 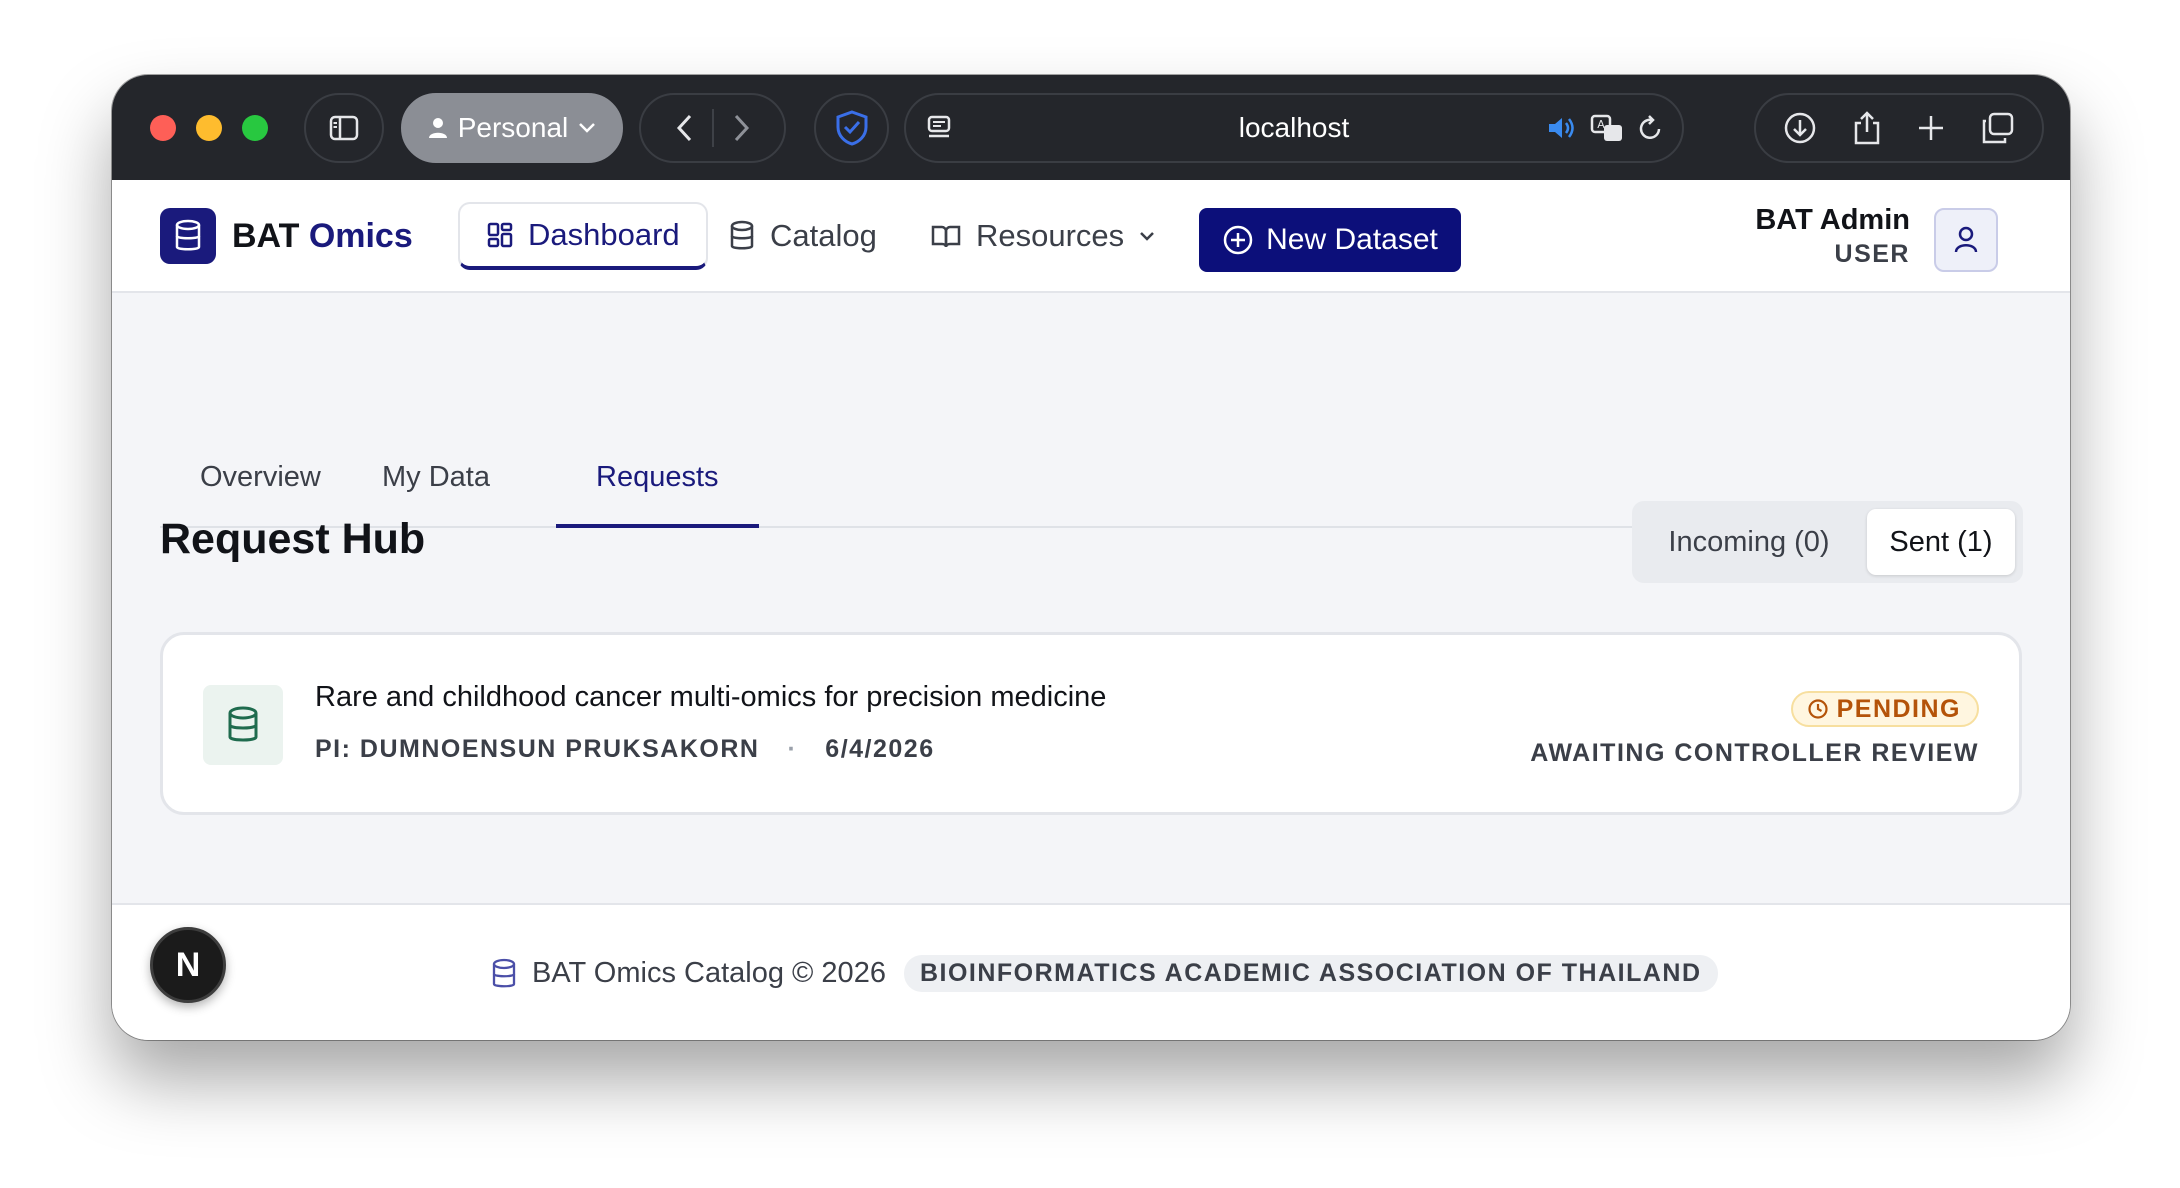 What do you see at coordinates (255, 128) in the screenshot?
I see `maximize-window-button` at bounding box center [255, 128].